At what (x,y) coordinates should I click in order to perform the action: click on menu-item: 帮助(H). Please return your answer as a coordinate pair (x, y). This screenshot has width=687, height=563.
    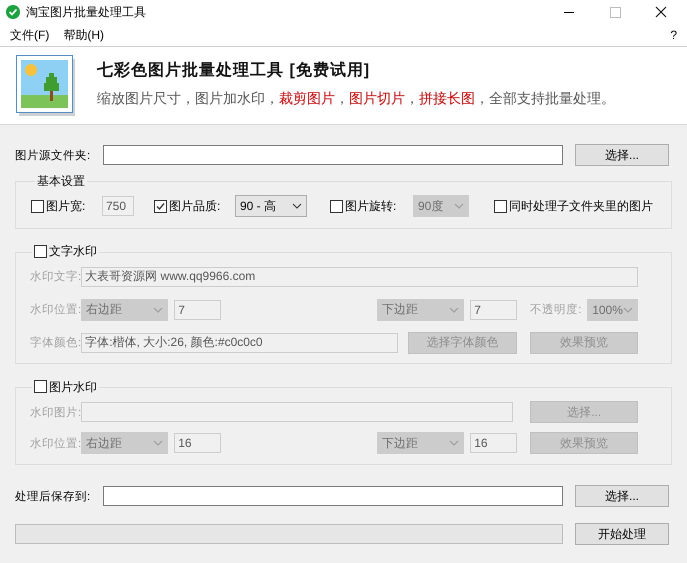
    Looking at the image, I should click on (83, 35).